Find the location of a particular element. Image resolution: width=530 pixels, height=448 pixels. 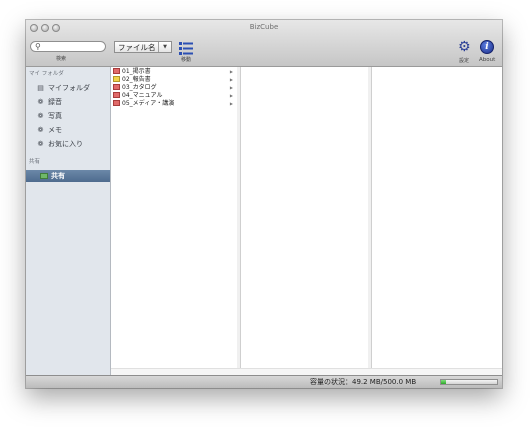

sidebar-item-recordings: ❁ 録音 is located at coordinates (49, 102).